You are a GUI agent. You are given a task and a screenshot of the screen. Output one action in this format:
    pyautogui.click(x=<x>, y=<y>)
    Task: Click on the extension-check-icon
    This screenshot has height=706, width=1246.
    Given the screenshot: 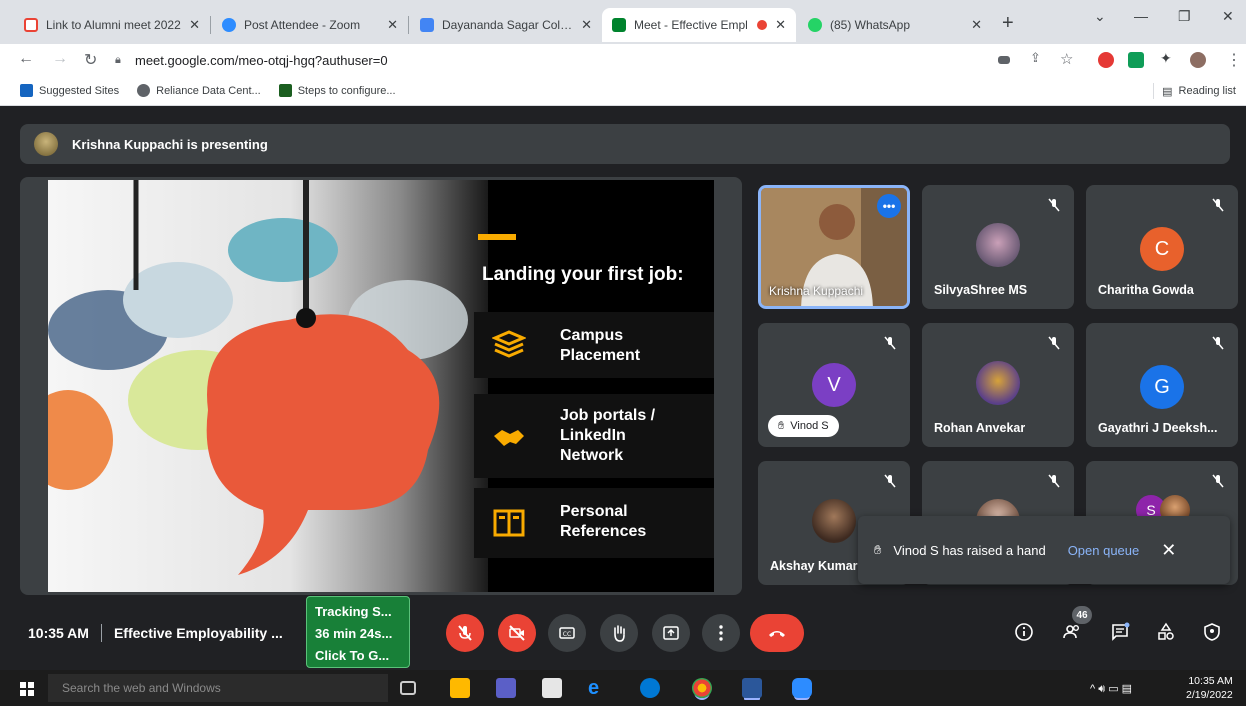 What is the action you would take?
    pyautogui.click(x=1136, y=60)
    